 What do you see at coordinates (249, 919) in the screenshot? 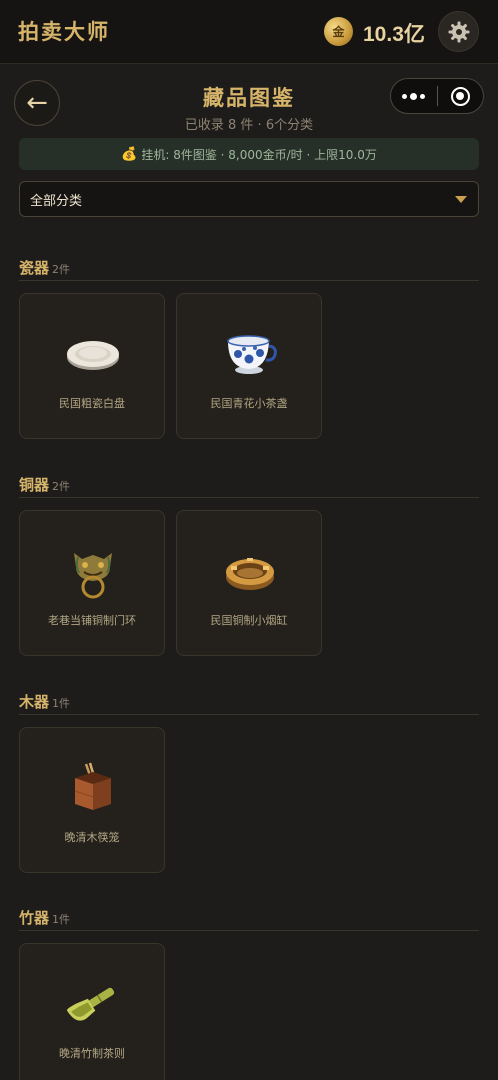
I see `section-header: 竹器 1件` at bounding box center [249, 919].